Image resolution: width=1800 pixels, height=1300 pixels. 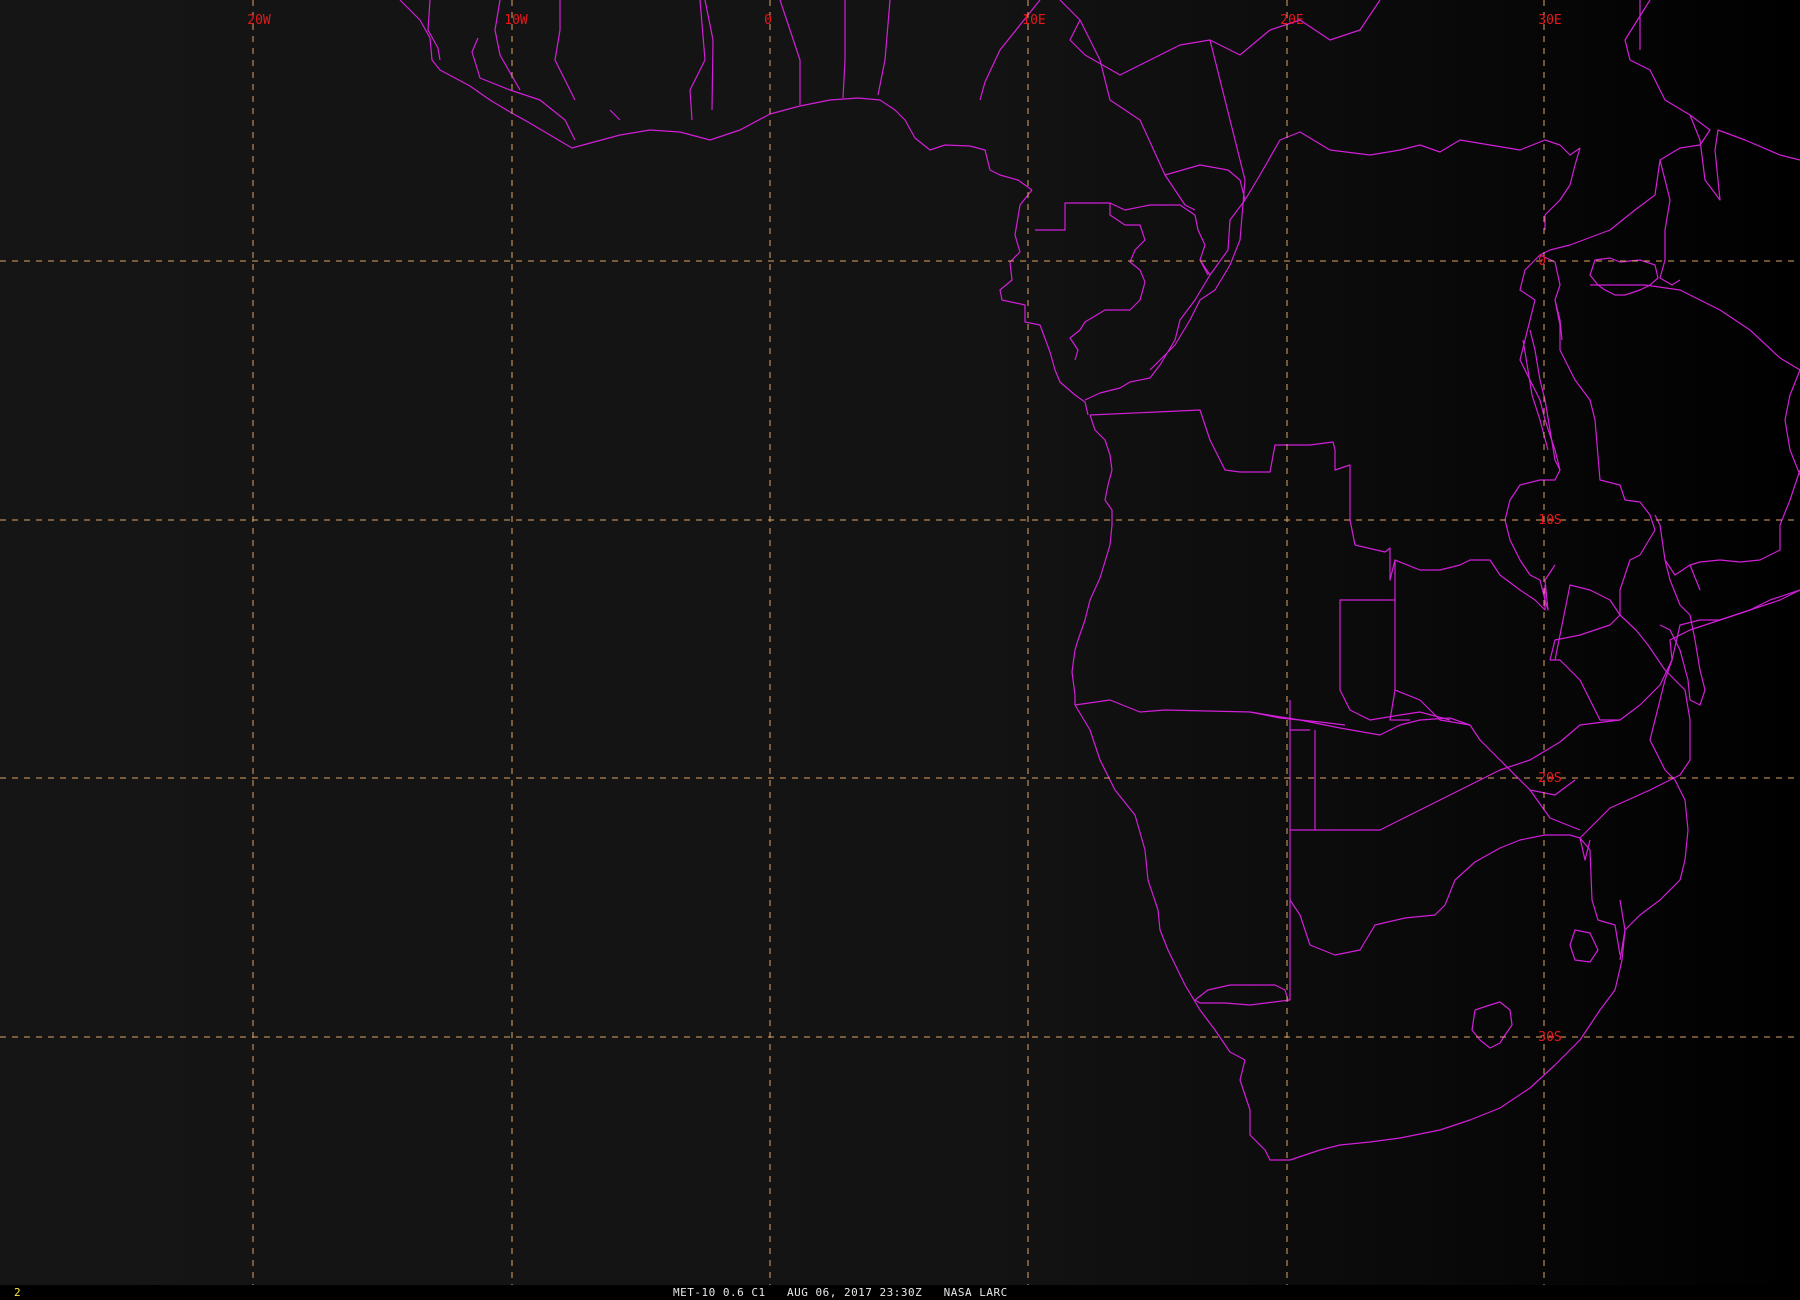 I want to click on longitude-label-30e: 30E, so click(x=1549, y=20).